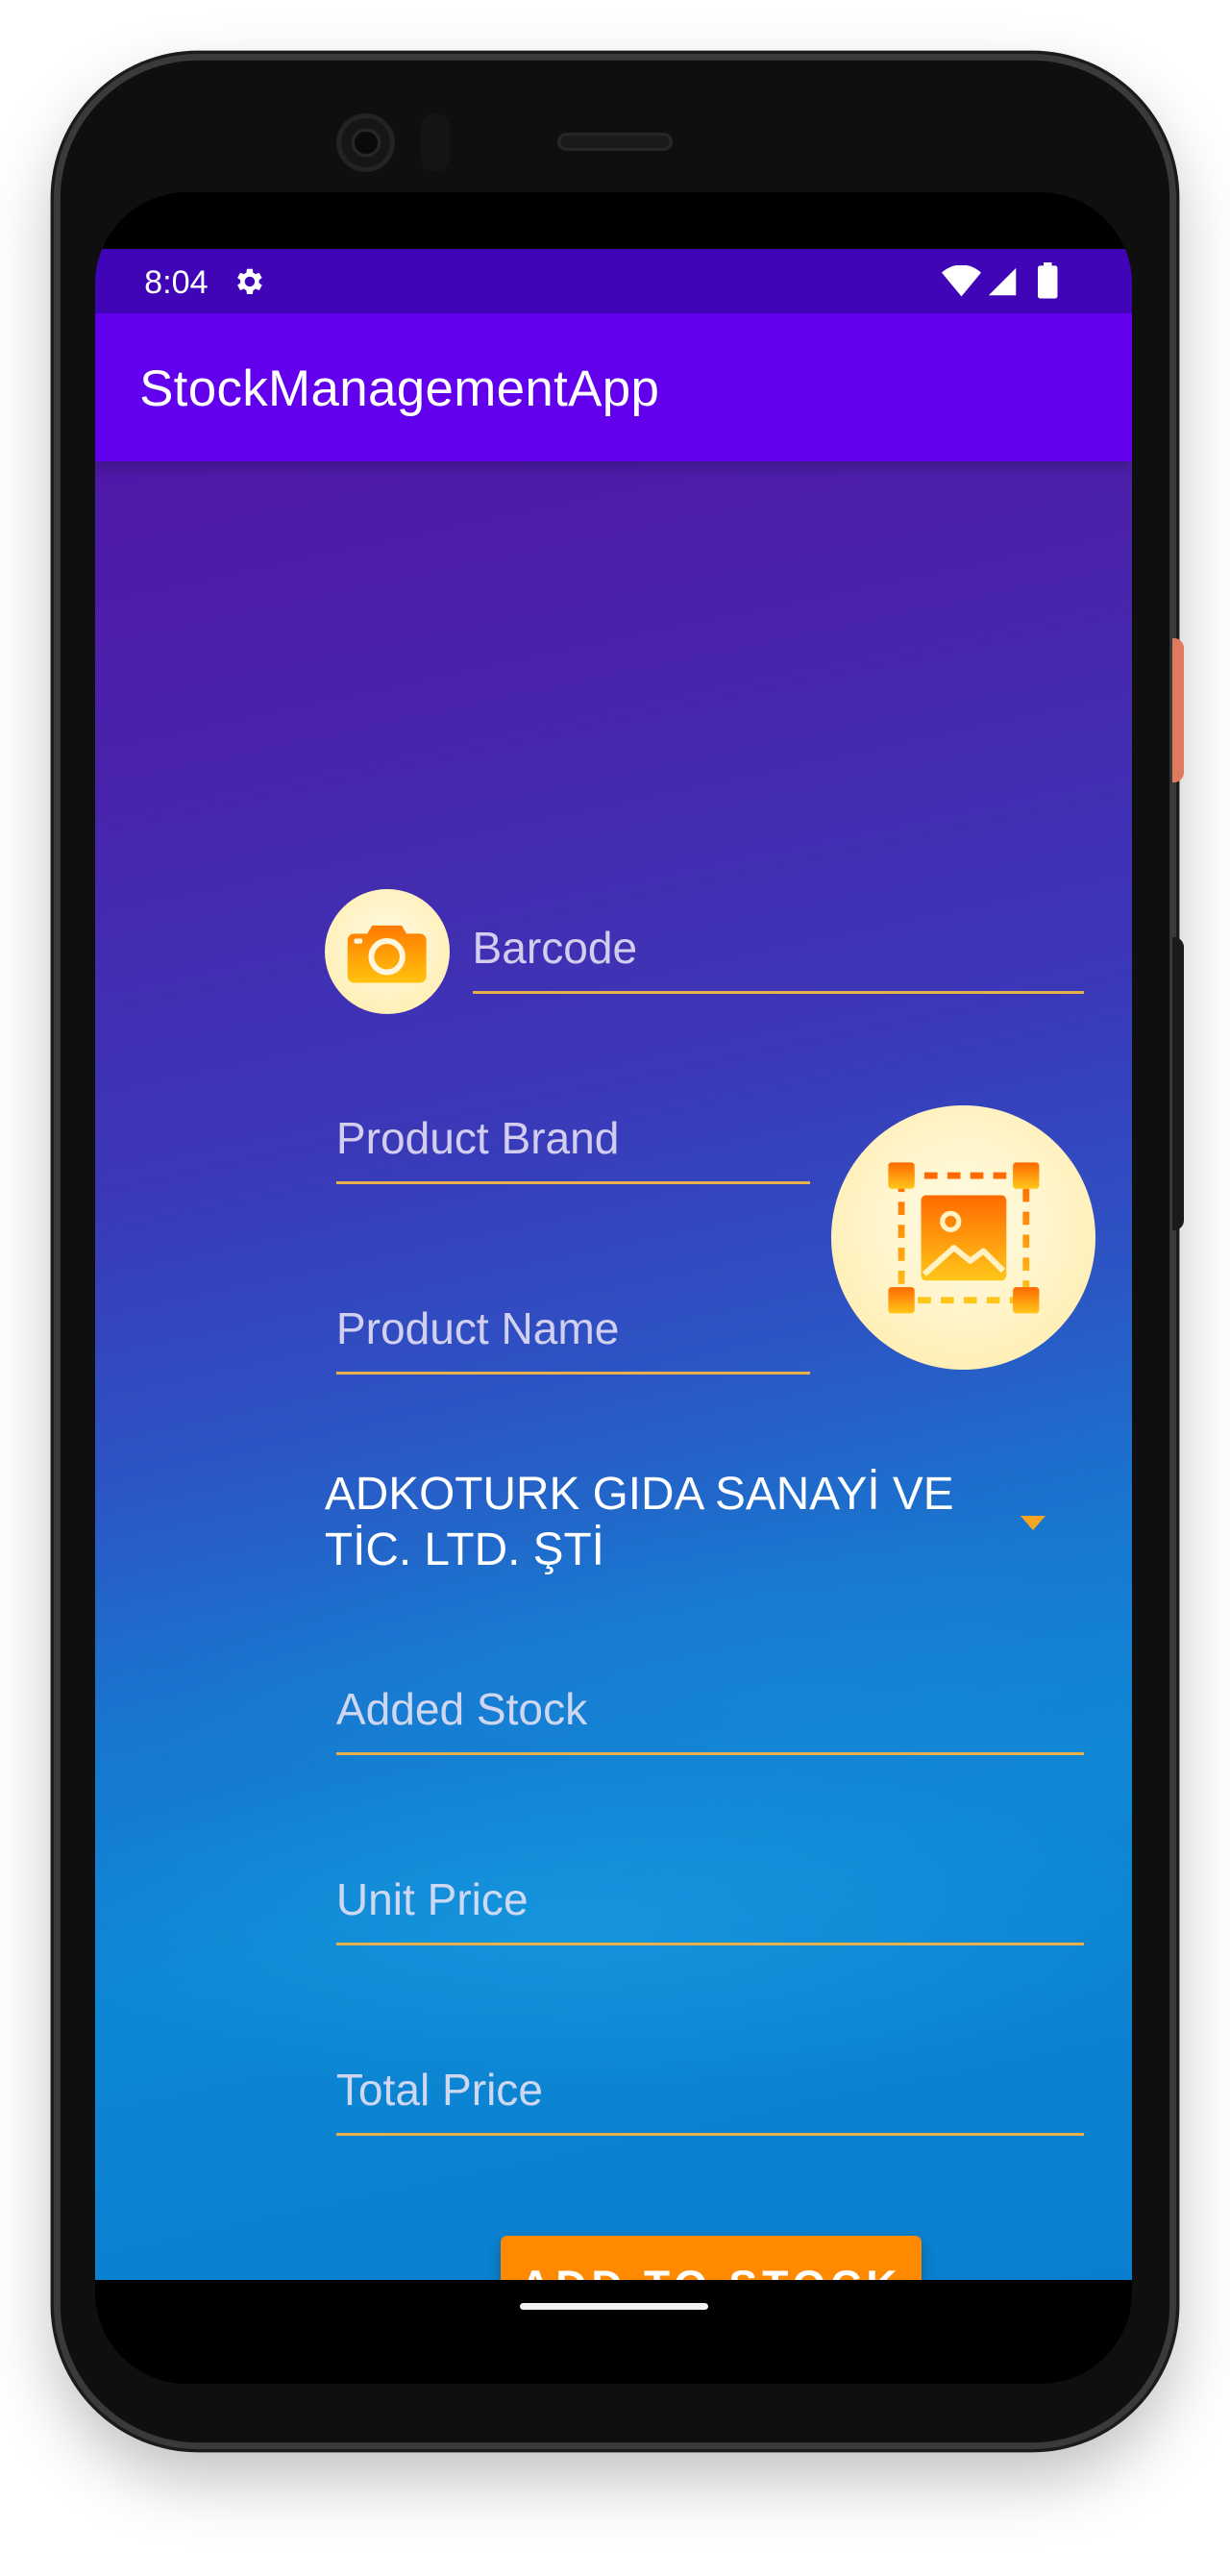  I want to click on front-camera, so click(365, 142).